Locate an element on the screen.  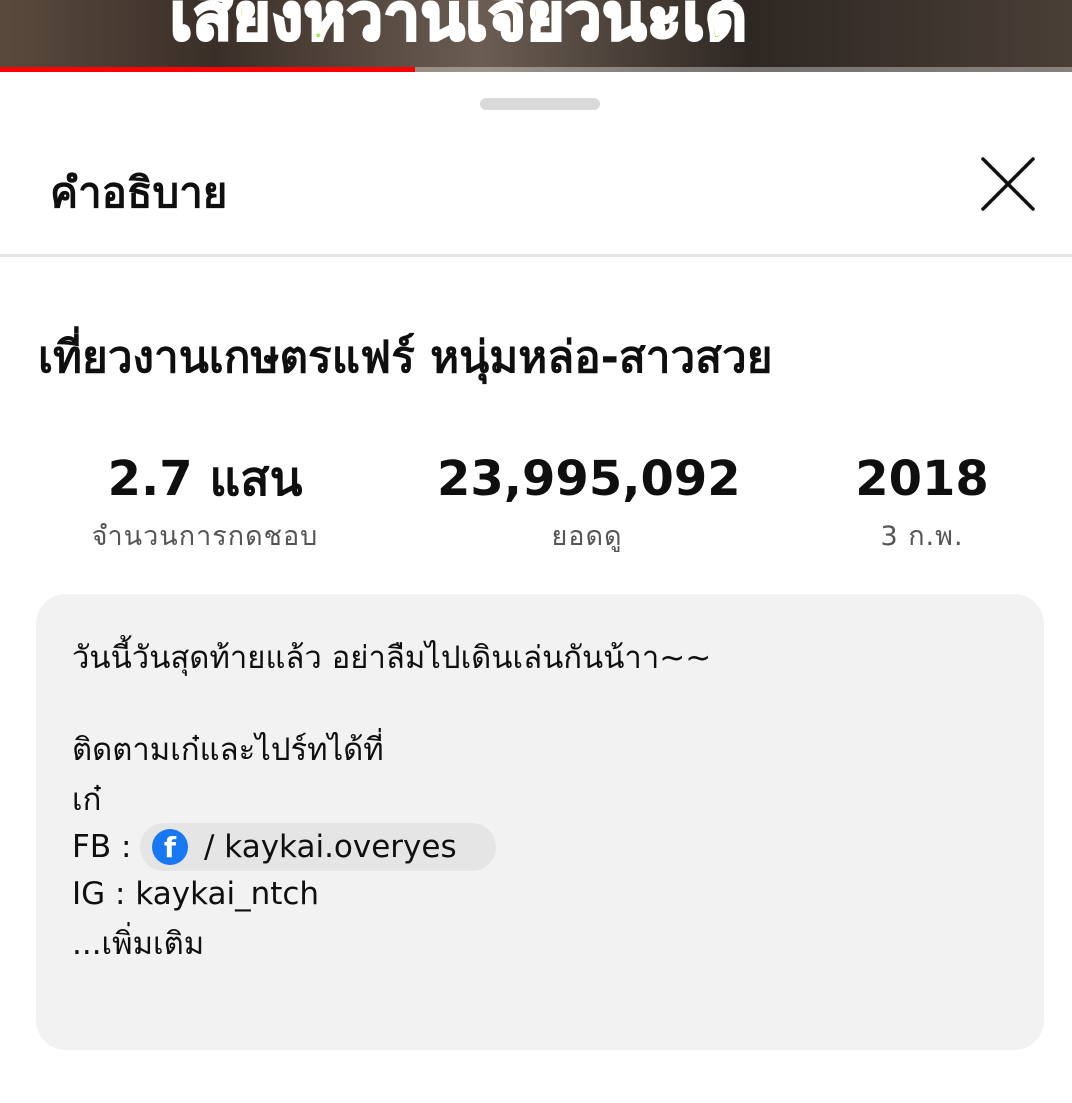
facebook-link-text: / kaykai.overyes is located at coordinates (330, 847).